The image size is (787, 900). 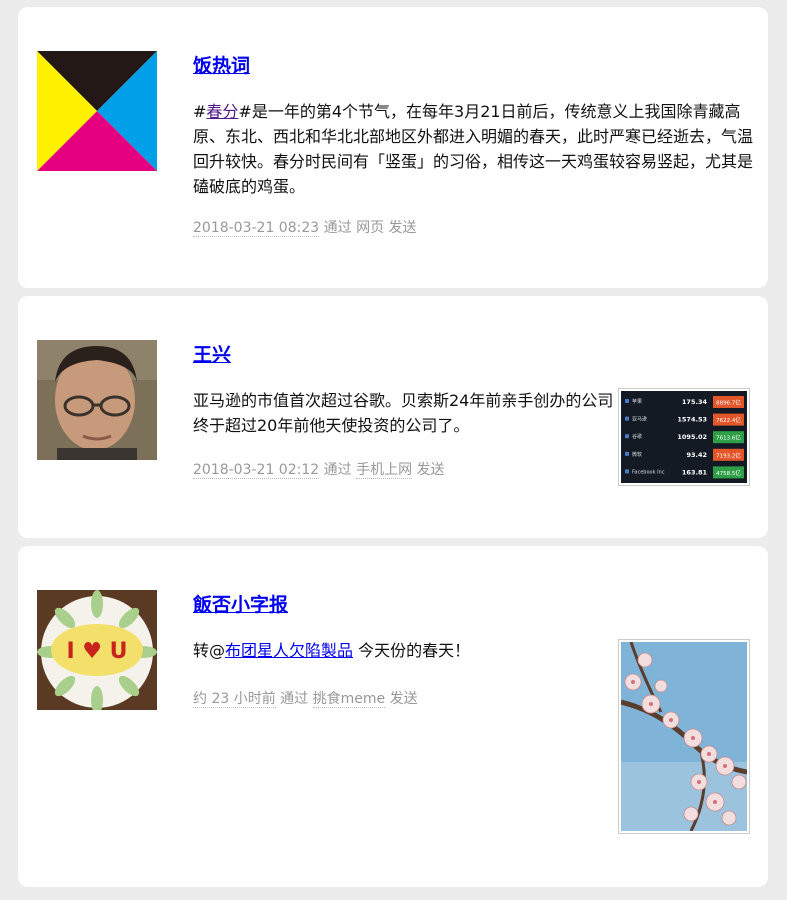 I want to click on hashtag-link: 春分, so click(x=222, y=111).